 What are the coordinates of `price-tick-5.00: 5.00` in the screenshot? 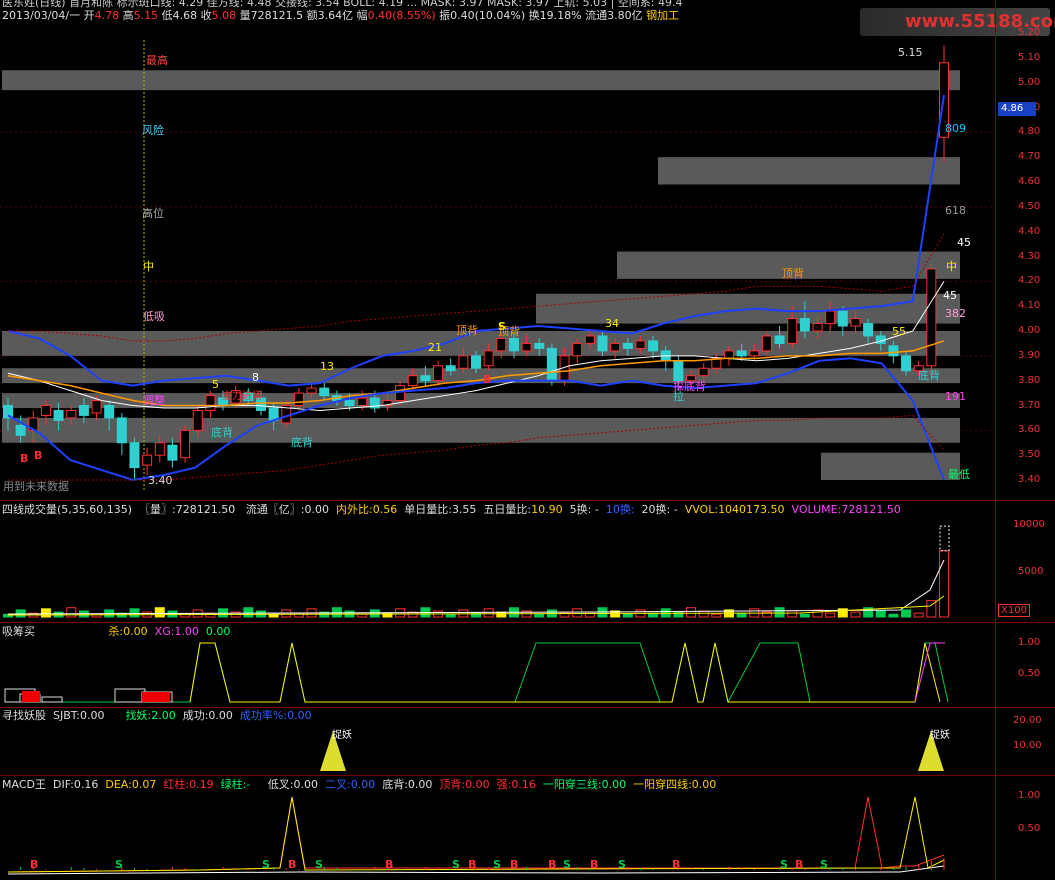 It's located at (1029, 82).